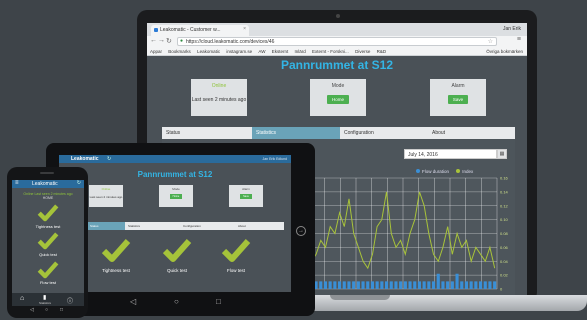 The image size is (587, 320). I want to click on tablet-tab-status: Status, so click(106, 226).